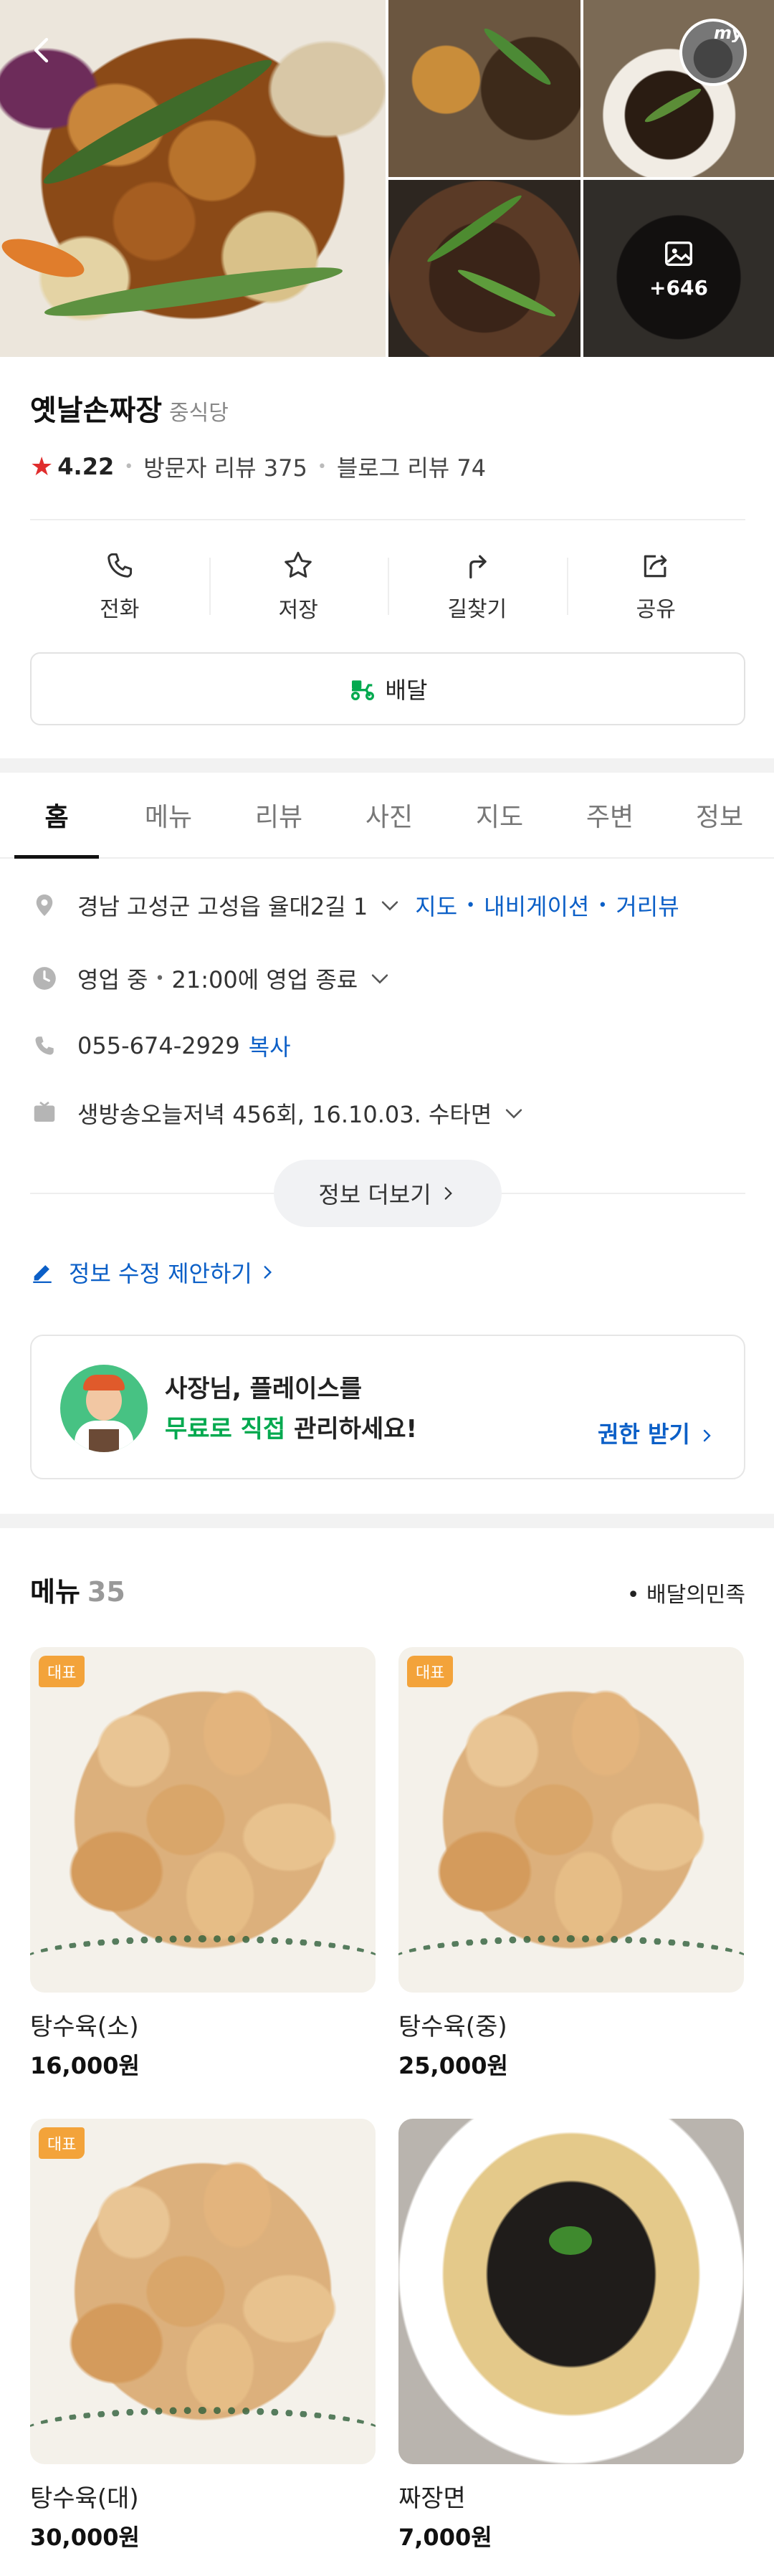 This screenshot has width=774, height=2576. I want to click on get-permission-link: 권한 받기, so click(656, 1432).